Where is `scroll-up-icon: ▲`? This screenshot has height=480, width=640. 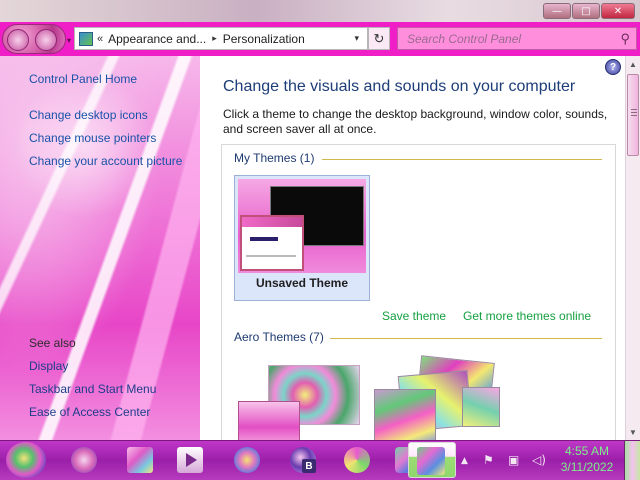
scroll-up-icon: ▲ is located at coordinates (633, 64).